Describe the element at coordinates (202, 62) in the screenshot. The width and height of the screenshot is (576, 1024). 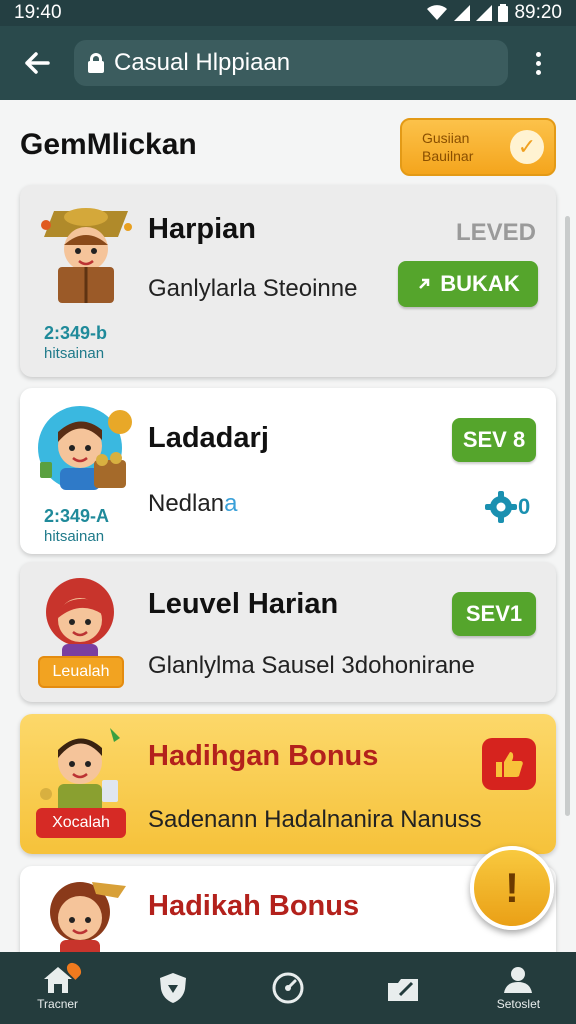
I see `address-text: Casual Hlppiaan` at that location.